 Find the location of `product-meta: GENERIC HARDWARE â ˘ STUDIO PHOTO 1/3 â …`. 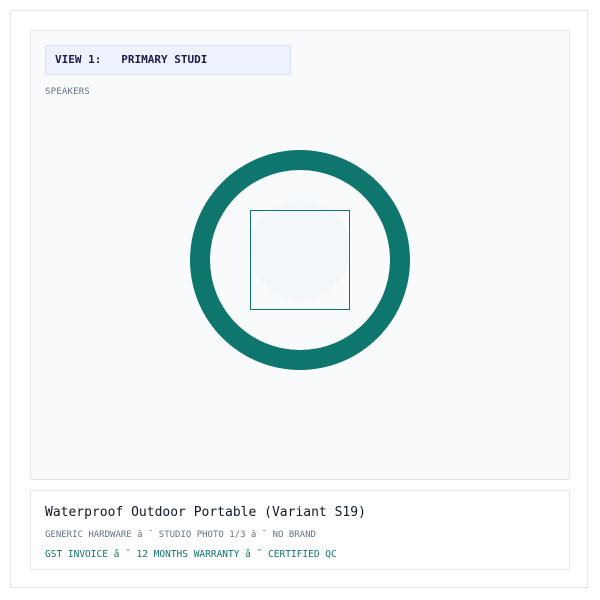

product-meta: GENERIC HARDWARE â ˘ STUDIO PHOTO 1/3 â … is located at coordinates (180, 535).